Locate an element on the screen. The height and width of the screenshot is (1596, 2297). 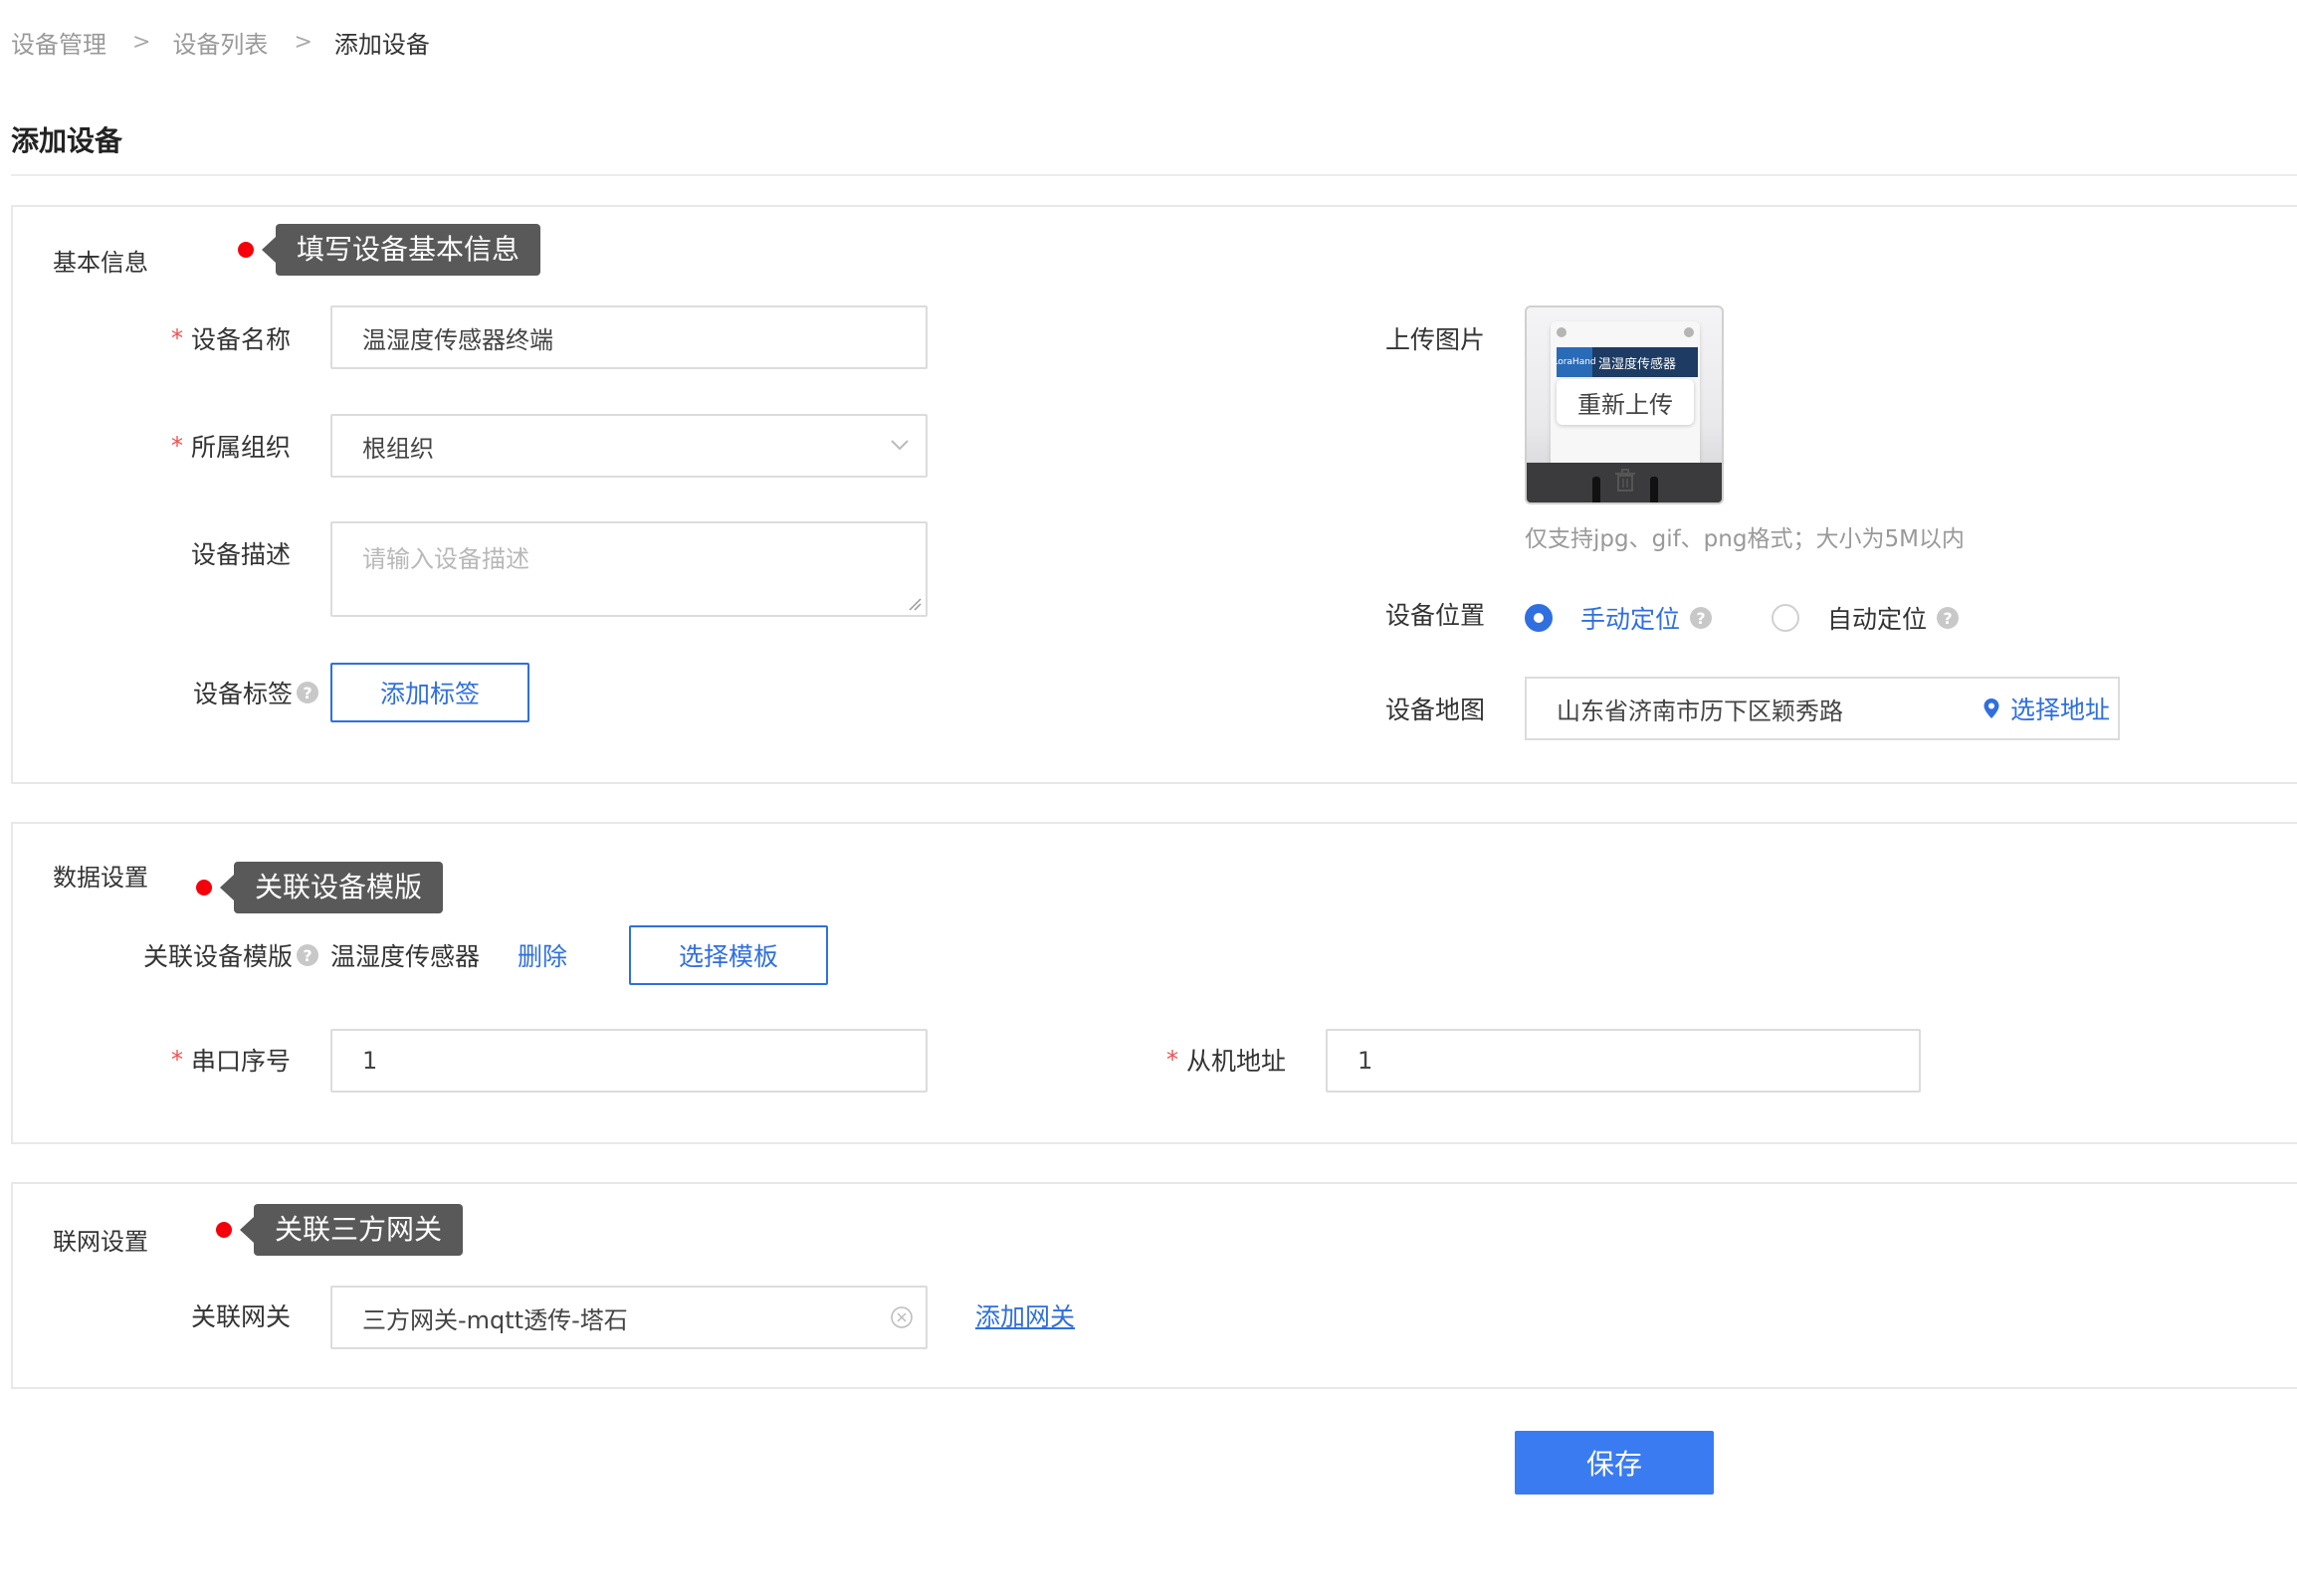
network-settings-tip: 关联三方网关 is located at coordinates (340, 1230).